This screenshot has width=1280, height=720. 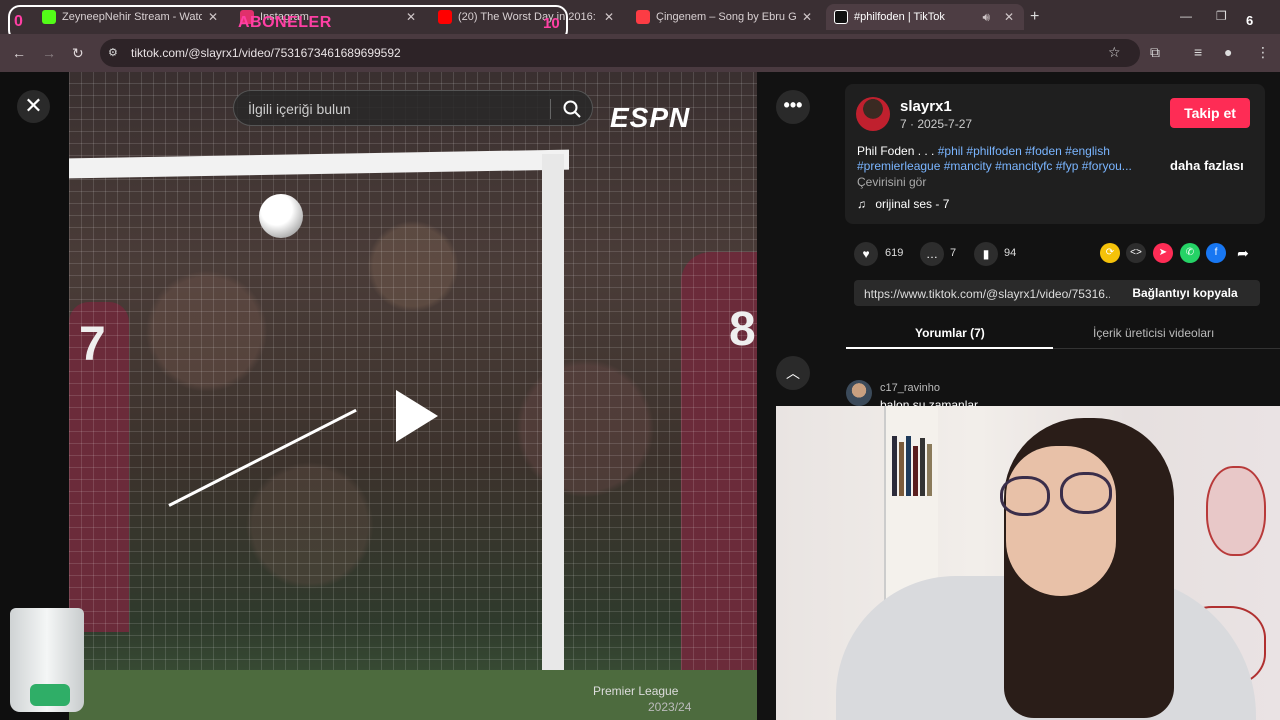 What do you see at coordinates (891, 182) in the screenshot?
I see `see-translation-link: Çevirisini gör` at bounding box center [891, 182].